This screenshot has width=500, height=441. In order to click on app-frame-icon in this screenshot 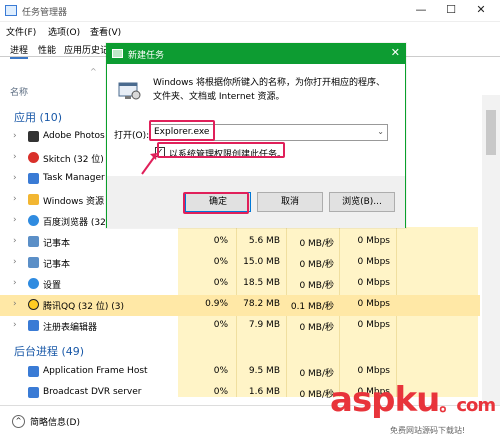, I will do `click(33, 371)`.